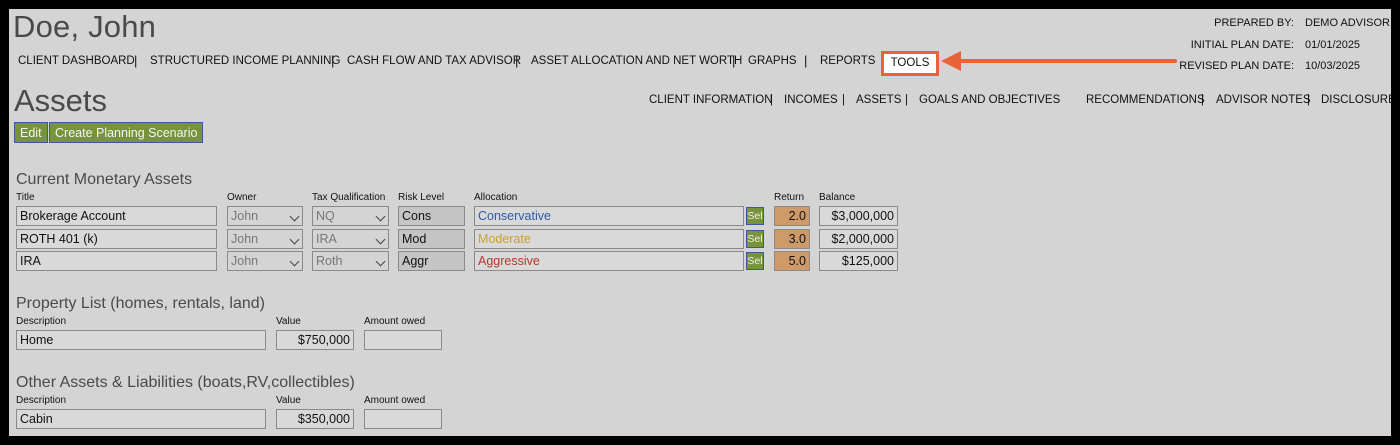 The height and width of the screenshot is (445, 1400). I want to click on allocation-value: Aggressive, so click(509, 261).